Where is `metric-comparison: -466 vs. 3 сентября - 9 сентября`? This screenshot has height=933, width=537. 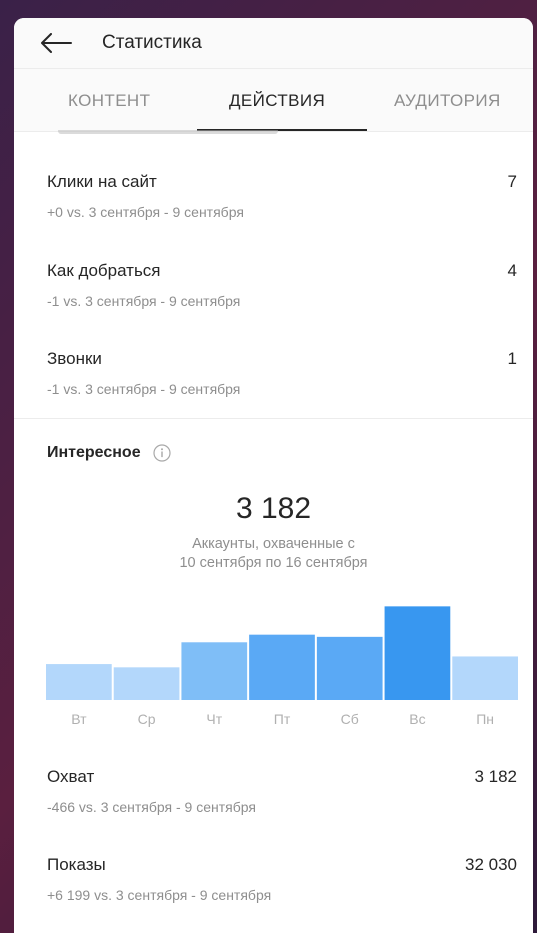
metric-comparison: -466 vs. 3 сентября - 9 сентября is located at coordinates (151, 807).